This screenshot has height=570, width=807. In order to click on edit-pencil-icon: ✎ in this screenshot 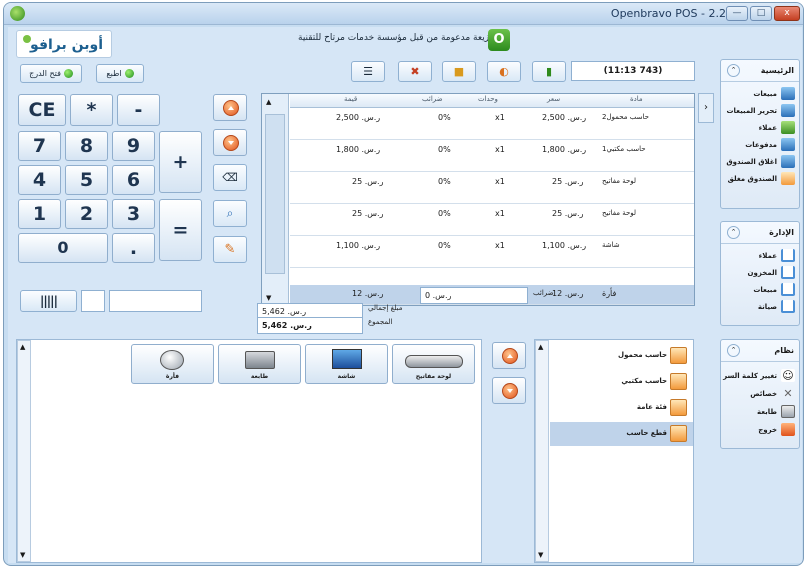, I will do `click(230, 249)`.